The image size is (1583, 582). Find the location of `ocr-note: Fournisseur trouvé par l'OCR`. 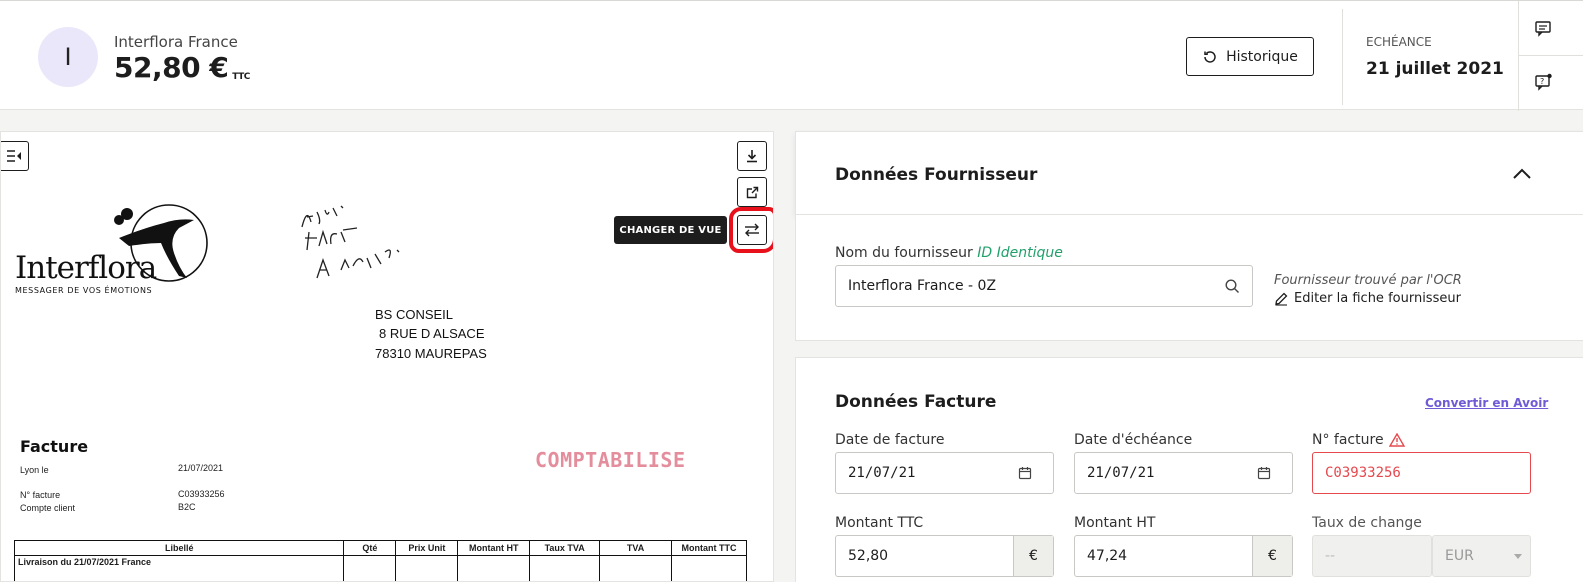

ocr-note: Fournisseur trouvé par l'OCR is located at coordinates (1368, 280).